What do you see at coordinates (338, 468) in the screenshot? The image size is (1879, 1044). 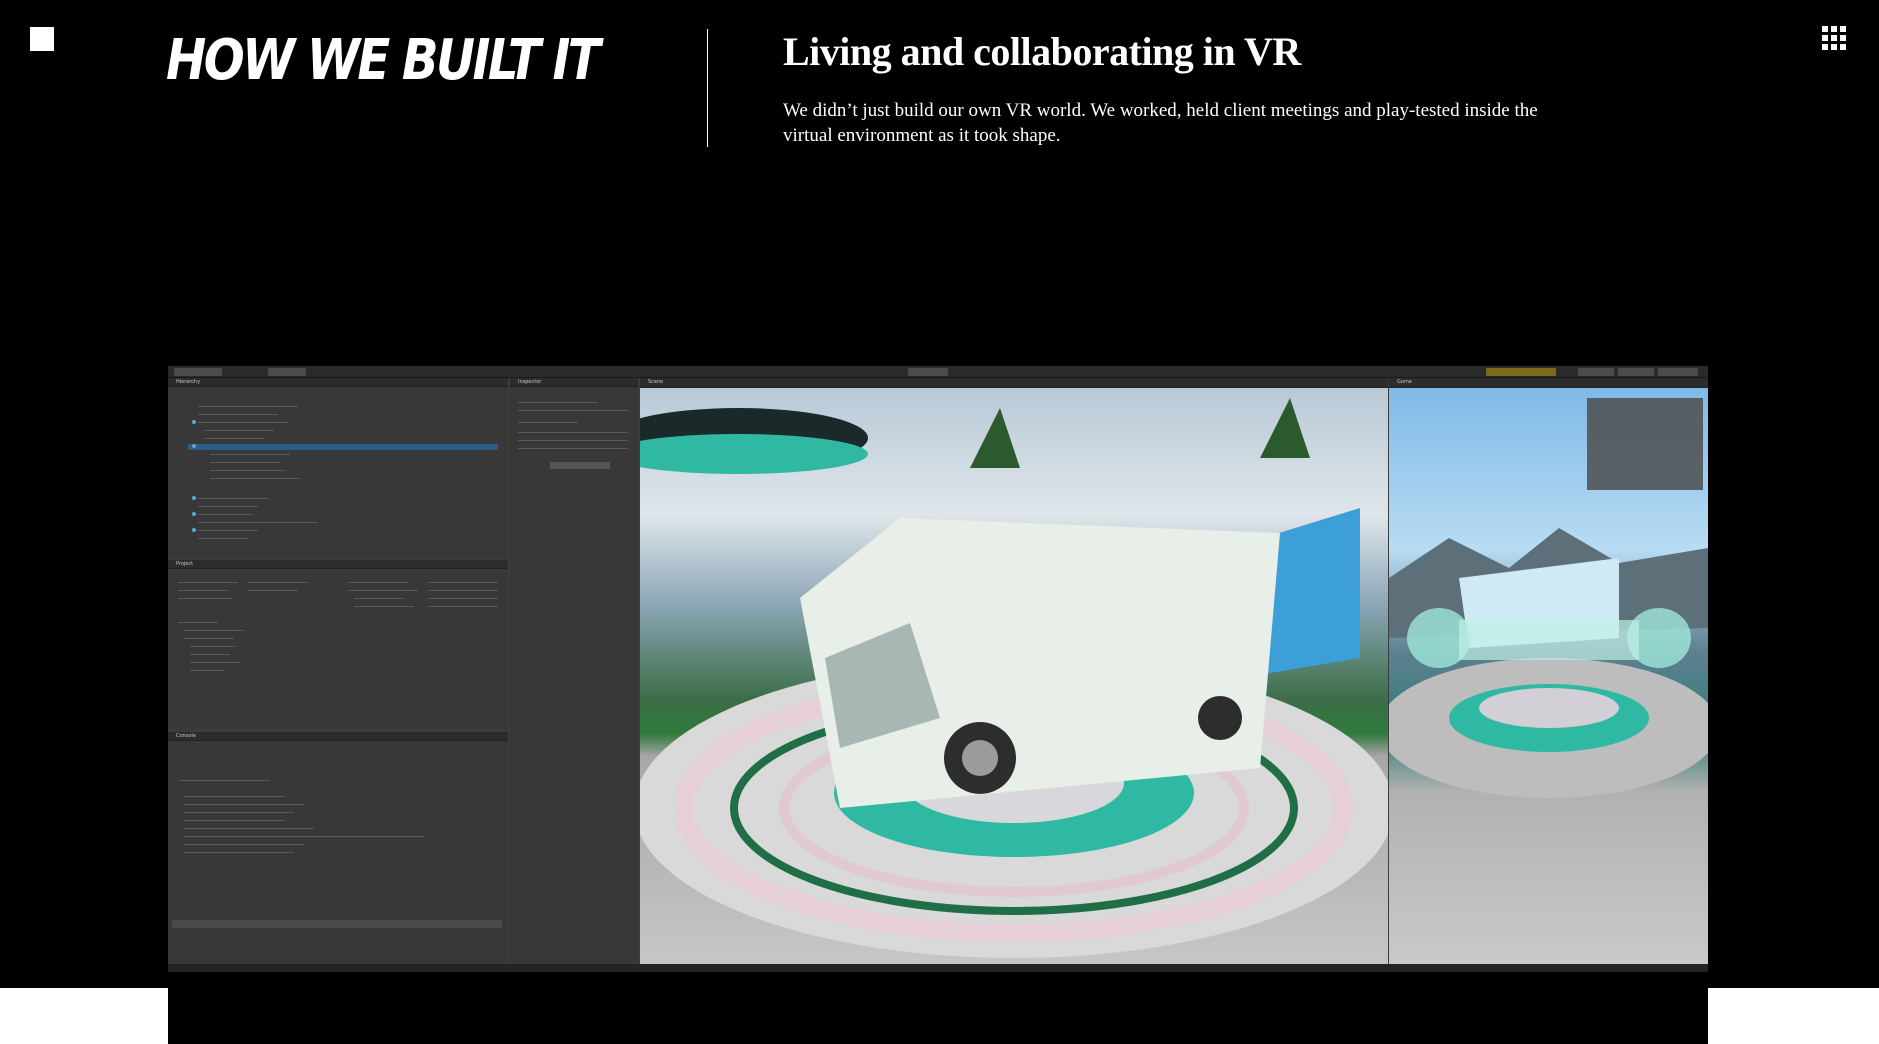 I see `hierarchy-panel: Hierarchy` at bounding box center [338, 468].